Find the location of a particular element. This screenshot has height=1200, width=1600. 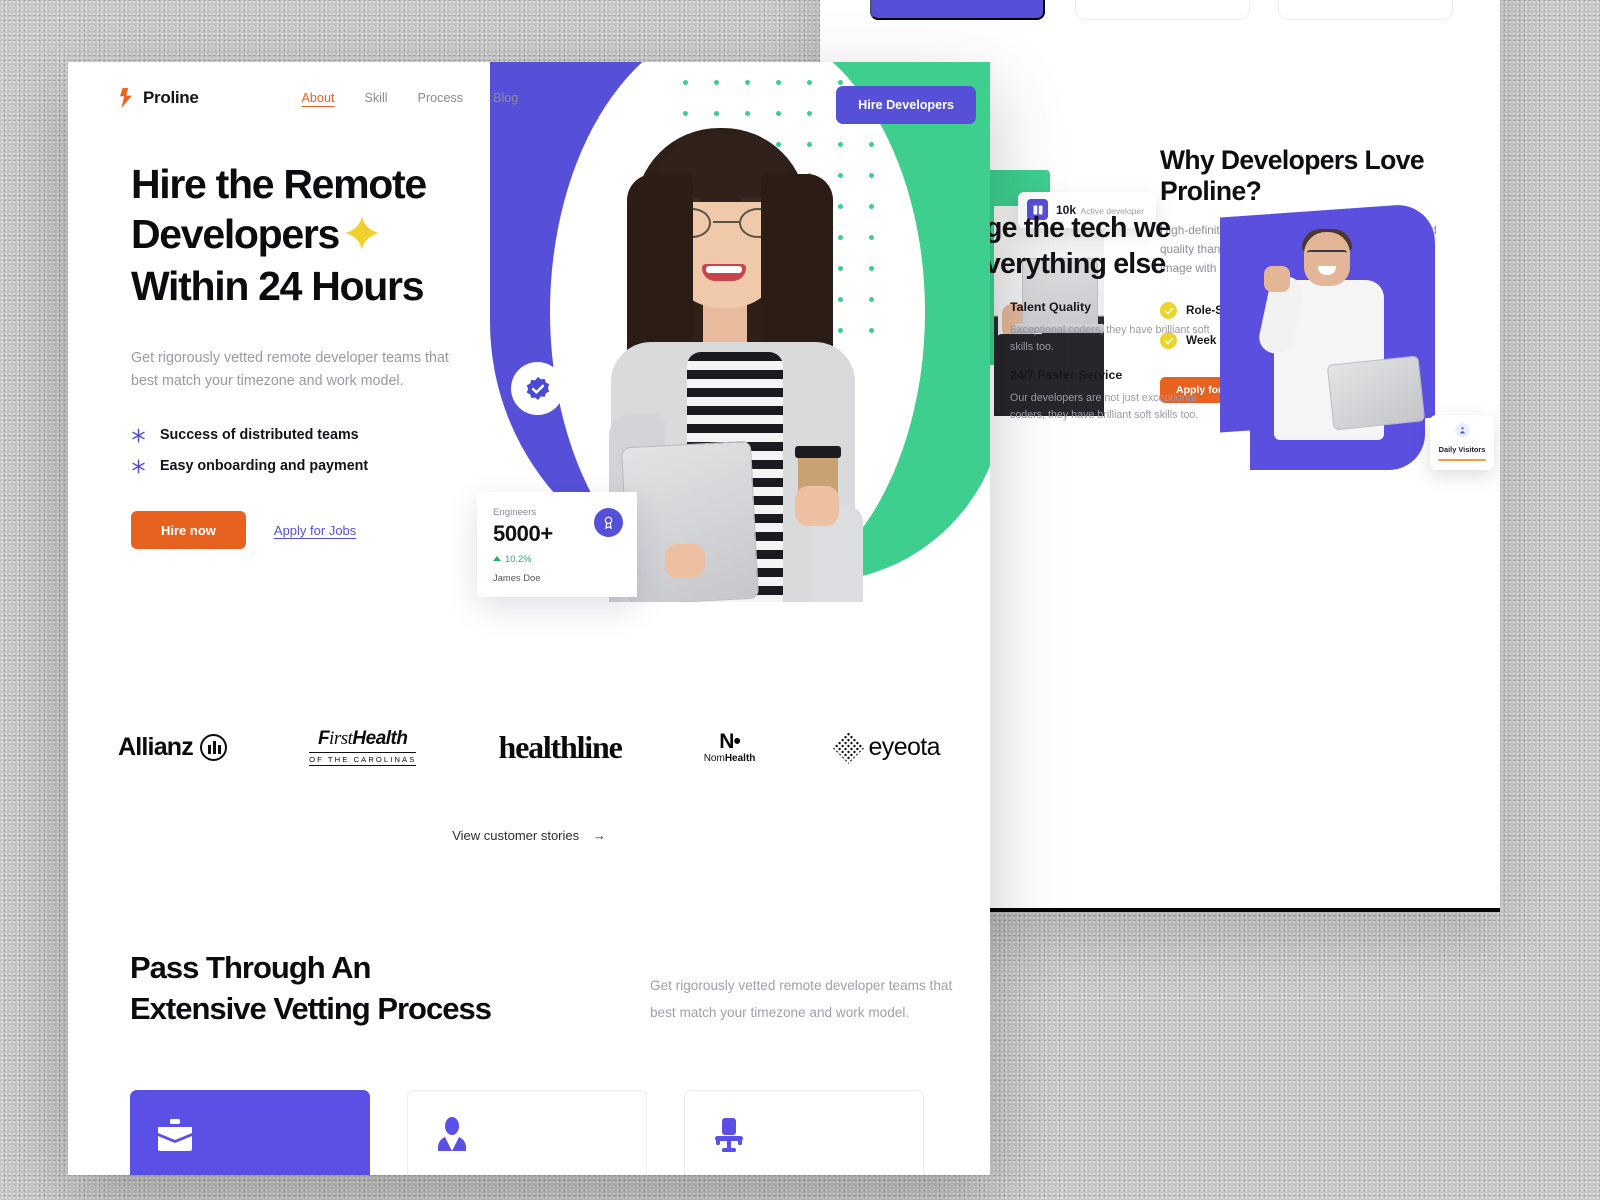

apply-for-jobs-link: Apply for Jobs is located at coordinates (315, 530).